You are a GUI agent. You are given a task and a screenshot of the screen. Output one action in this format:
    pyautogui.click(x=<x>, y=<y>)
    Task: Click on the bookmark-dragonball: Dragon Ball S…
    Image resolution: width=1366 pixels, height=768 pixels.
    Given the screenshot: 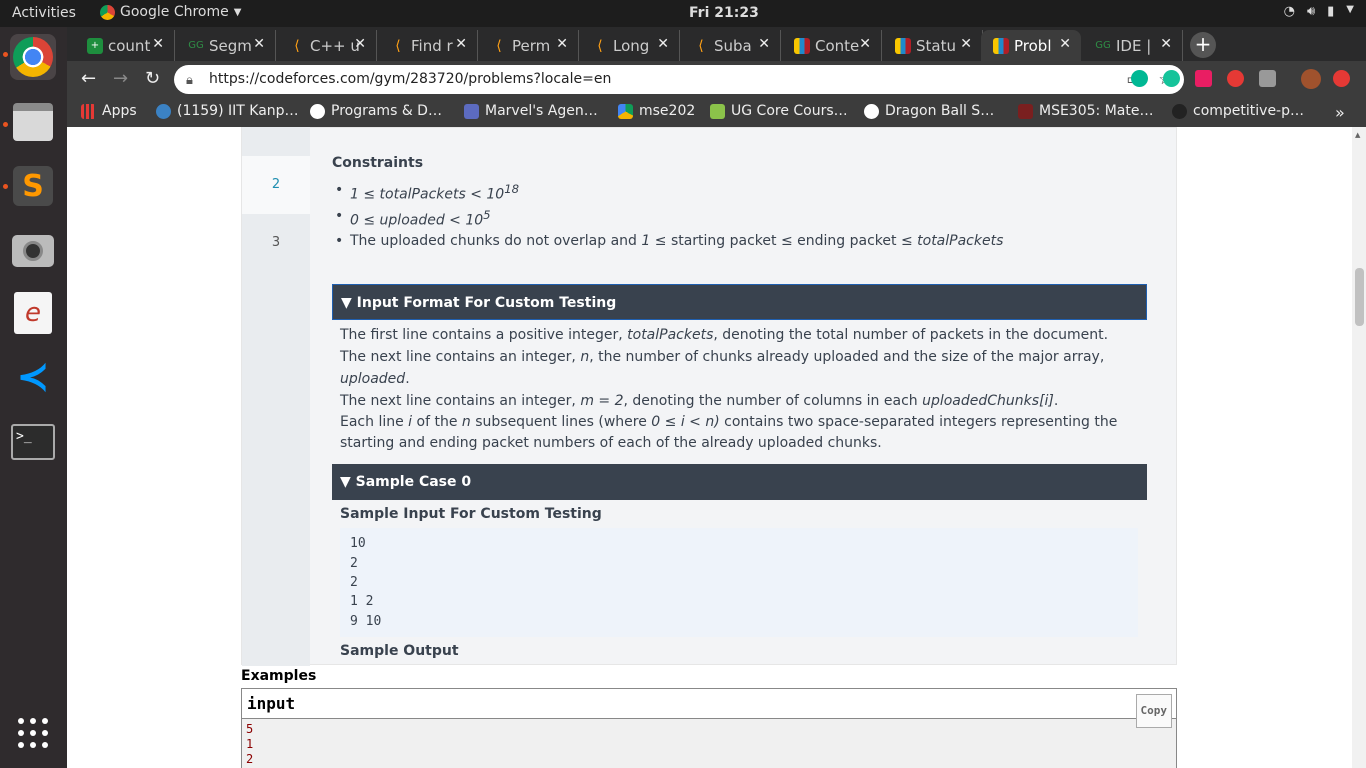 What is the action you would take?
    pyautogui.click(x=929, y=111)
    